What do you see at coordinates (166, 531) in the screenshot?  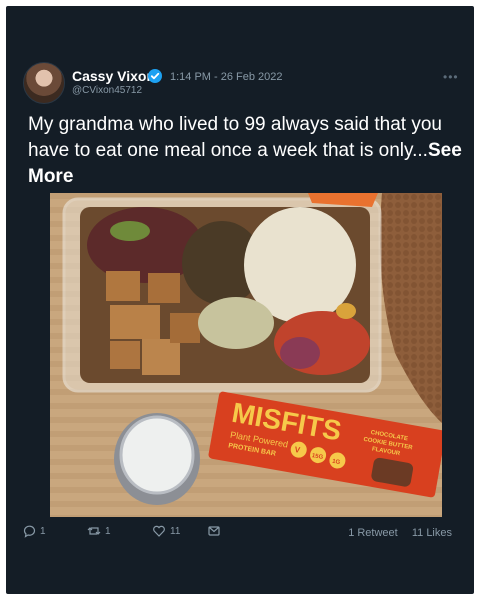 I see `like-button: 11` at bounding box center [166, 531].